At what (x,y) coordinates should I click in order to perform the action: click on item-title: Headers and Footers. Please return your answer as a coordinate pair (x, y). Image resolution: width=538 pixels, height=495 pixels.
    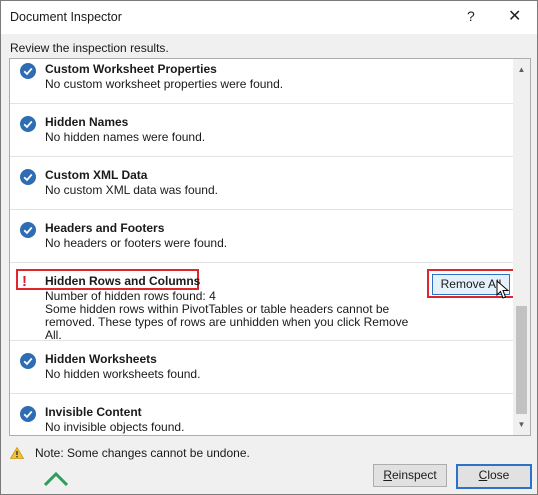
    Looking at the image, I should click on (105, 228).